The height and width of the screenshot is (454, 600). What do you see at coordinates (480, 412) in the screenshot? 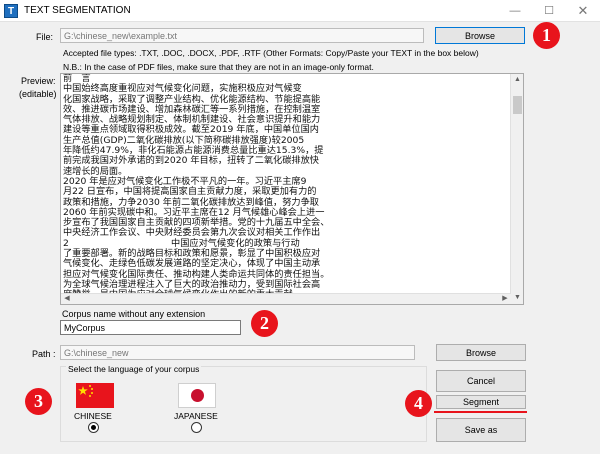
I see `segment-highlight-underline` at bounding box center [480, 412].